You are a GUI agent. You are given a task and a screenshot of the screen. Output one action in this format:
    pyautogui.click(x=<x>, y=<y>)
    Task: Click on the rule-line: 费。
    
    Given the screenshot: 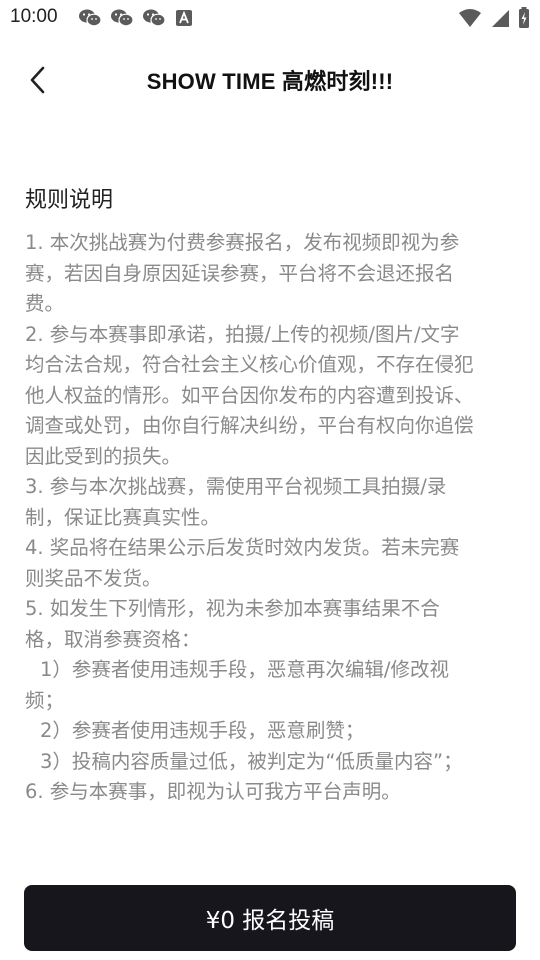 What is the action you would take?
    pyautogui.click(x=45, y=303)
    